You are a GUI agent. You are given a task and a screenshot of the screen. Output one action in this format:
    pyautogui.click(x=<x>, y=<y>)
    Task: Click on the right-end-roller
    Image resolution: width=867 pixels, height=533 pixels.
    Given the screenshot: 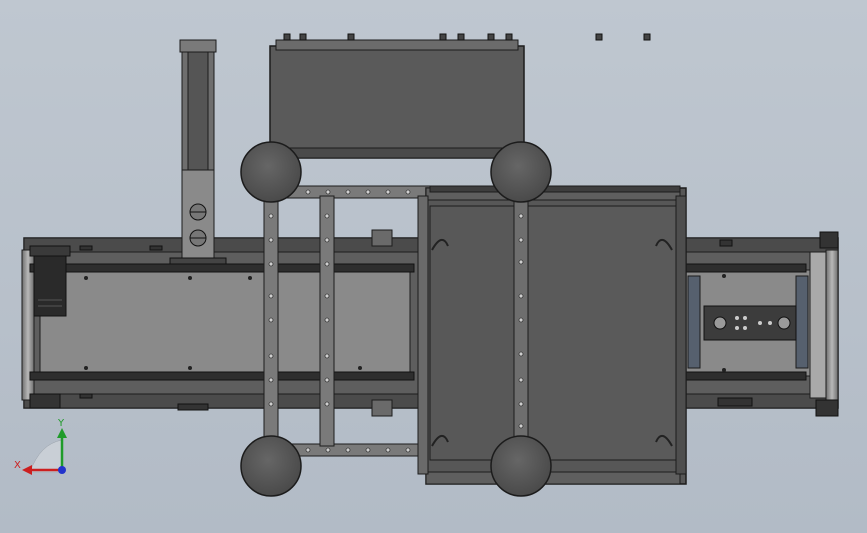 What is the action you would take?
    pyautogui.click(x=832, y=325)
    